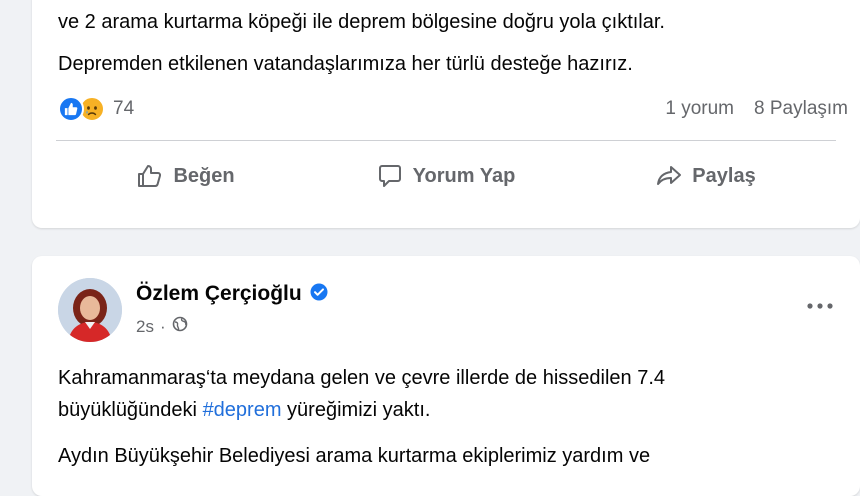 Image resolution: width=860 pixels, height=496 pixels. Describe the element at coordinates (96, 109) in the screenshot. I see `reaction-summary: 74` at that location.